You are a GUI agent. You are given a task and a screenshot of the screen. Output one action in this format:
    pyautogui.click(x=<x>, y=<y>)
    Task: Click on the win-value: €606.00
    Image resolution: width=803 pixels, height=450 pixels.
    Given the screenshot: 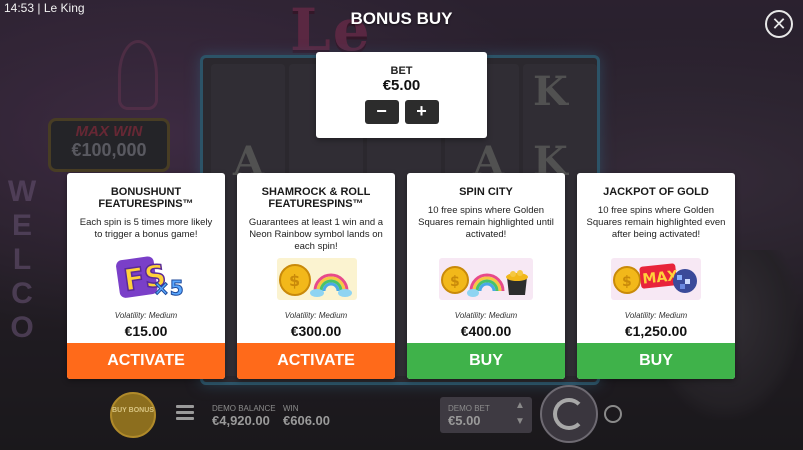 What is the action you would take?
    pyautogui.click(x=306, y=420)
    